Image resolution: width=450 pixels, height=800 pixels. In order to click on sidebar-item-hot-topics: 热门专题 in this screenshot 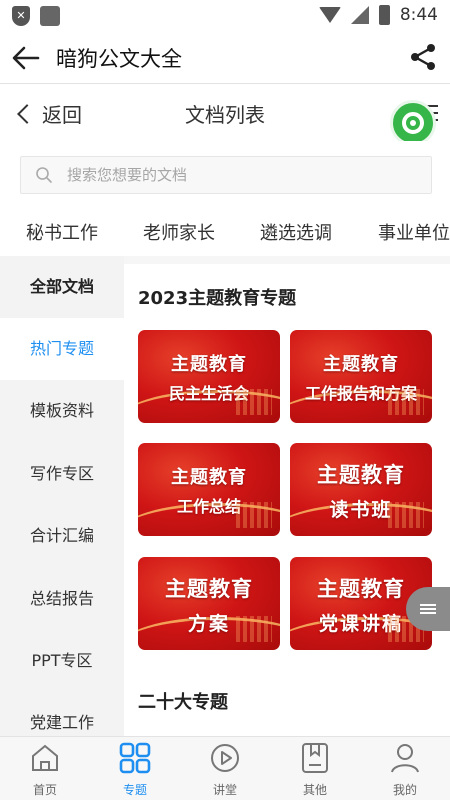, I will do `click(62, 349)`.